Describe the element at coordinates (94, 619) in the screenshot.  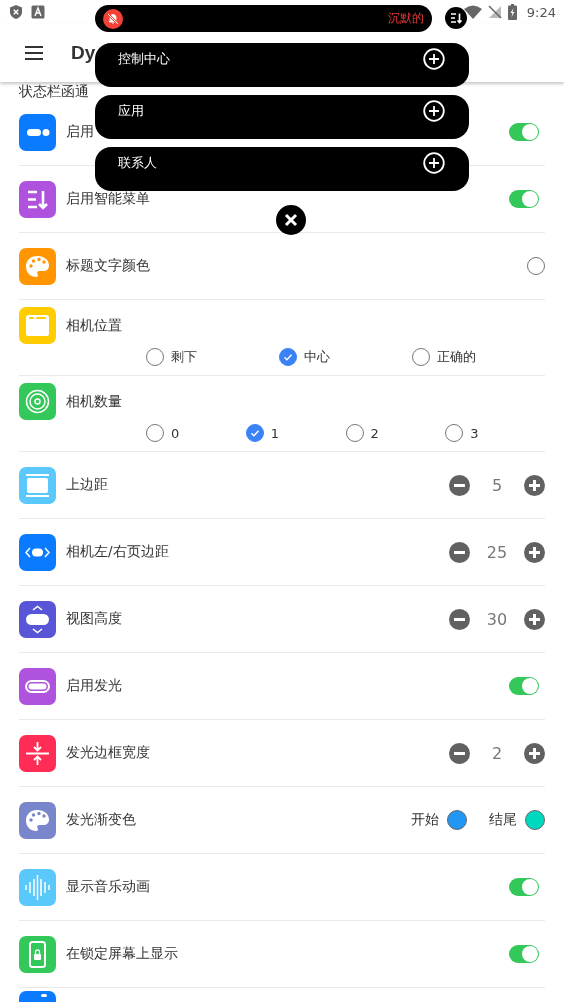
I see `setting-label: 视图高度` at that location.